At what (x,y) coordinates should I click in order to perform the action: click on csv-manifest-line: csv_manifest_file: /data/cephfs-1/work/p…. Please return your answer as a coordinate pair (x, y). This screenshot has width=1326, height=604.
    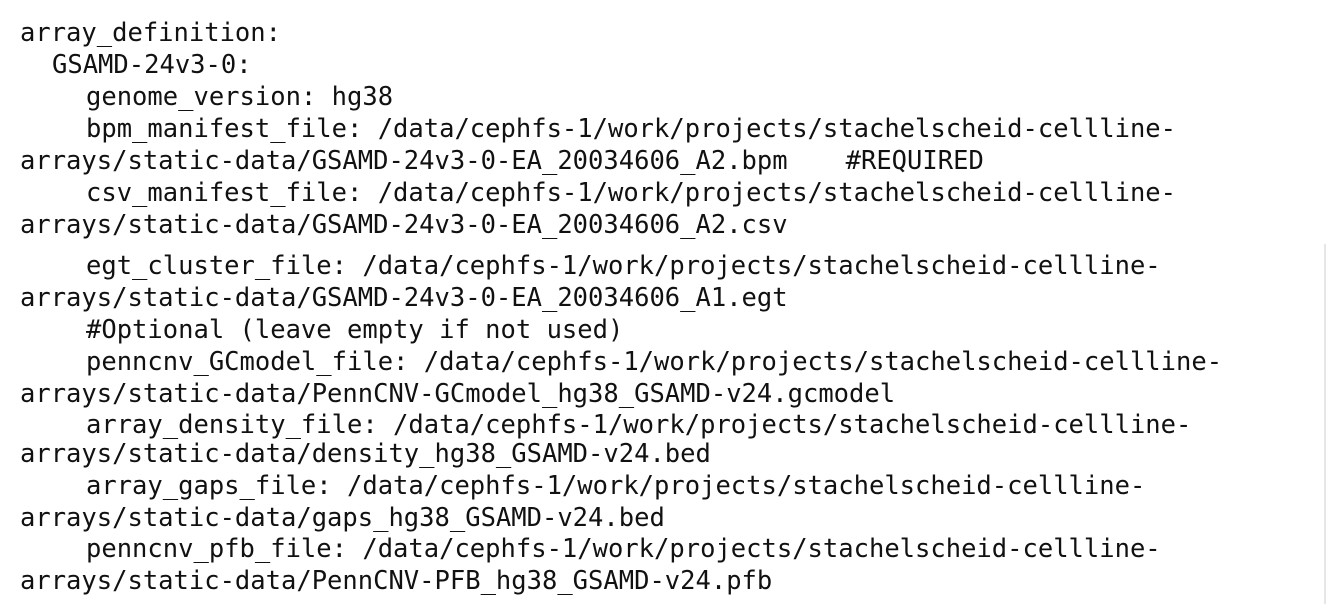
    Looking at the image, I should click on (631, 193).